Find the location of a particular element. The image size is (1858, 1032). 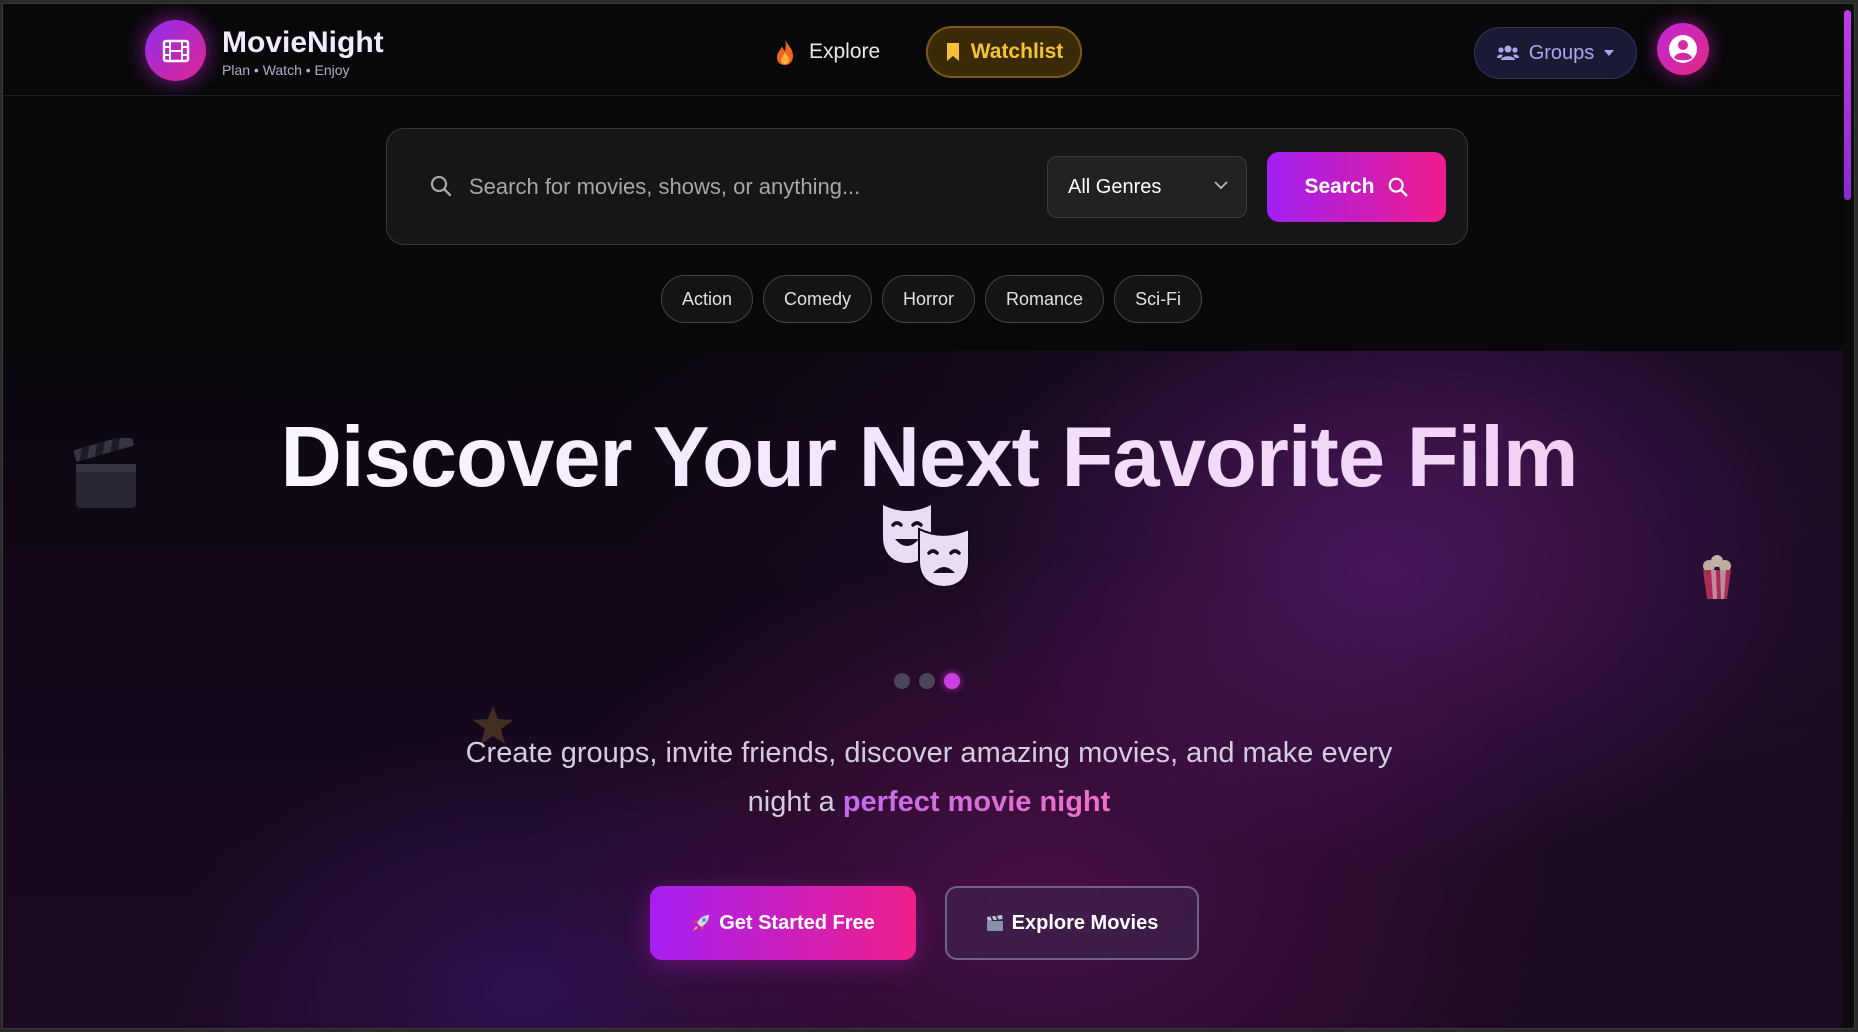

genre-chips: Action Comedy Horror Romance Sci-Fi is located at coordinates (928, 299).